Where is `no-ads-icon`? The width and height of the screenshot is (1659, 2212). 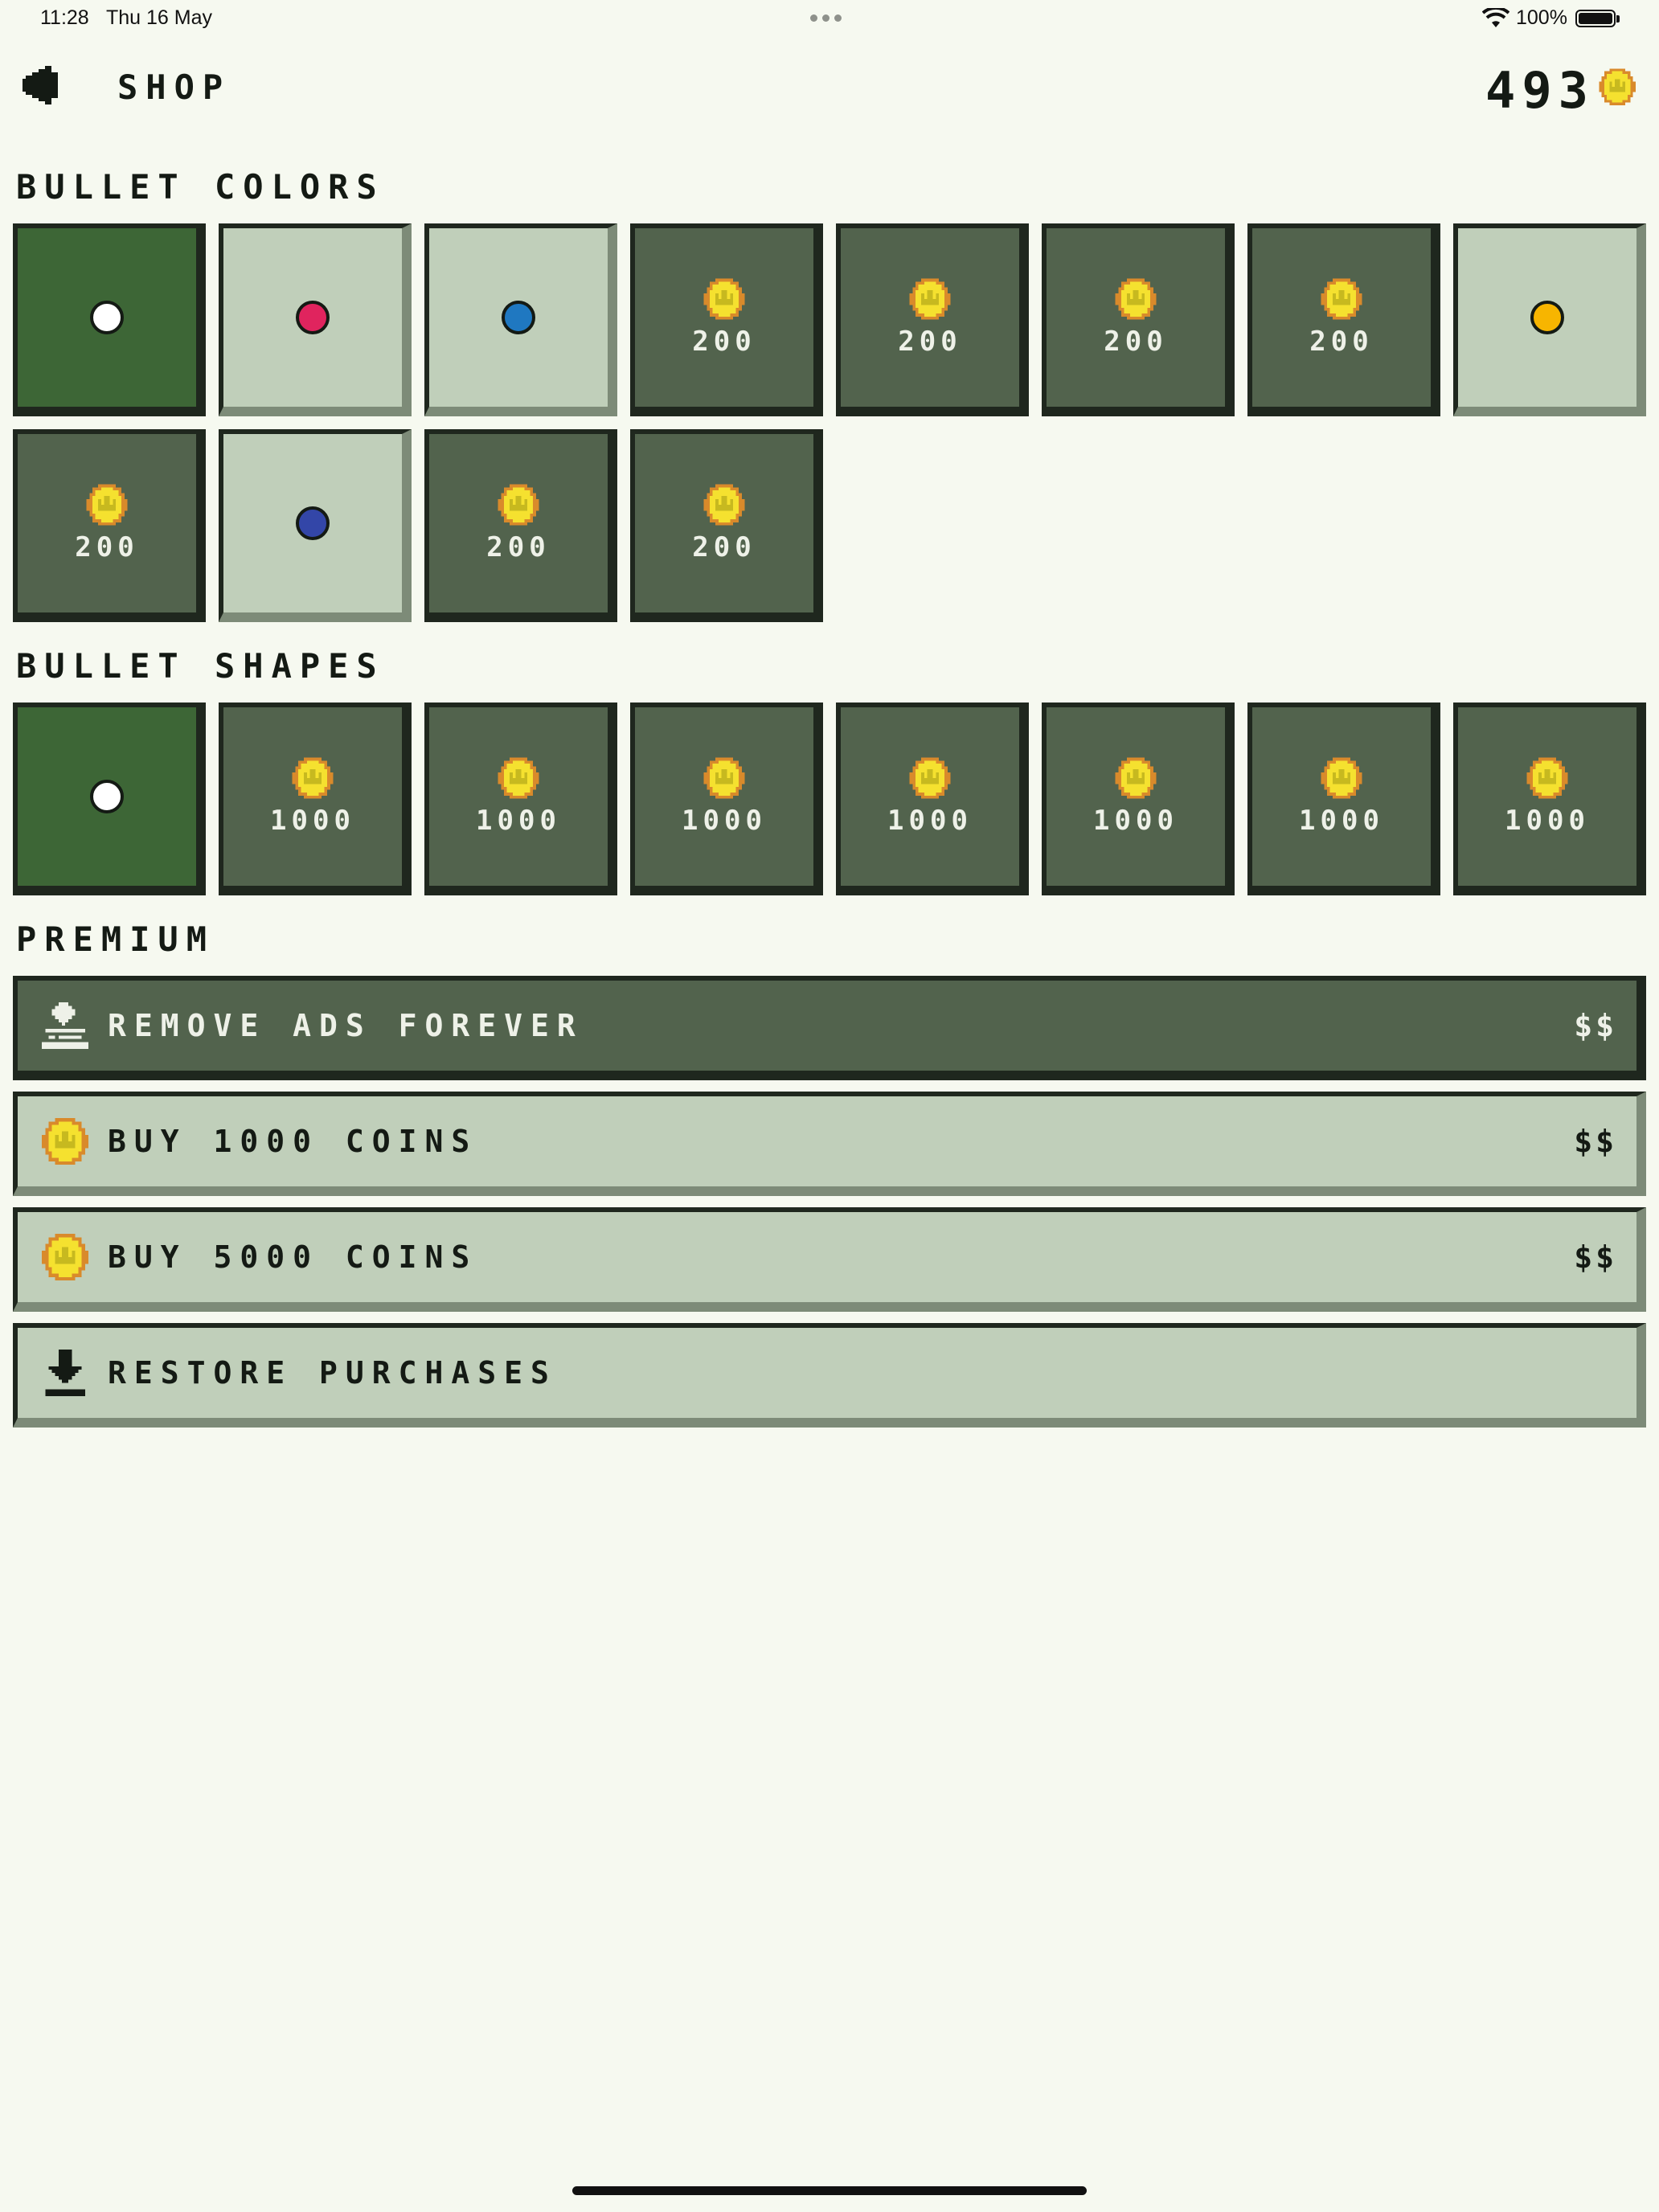
no-ads-icon is located at coordinates (65, 1025).